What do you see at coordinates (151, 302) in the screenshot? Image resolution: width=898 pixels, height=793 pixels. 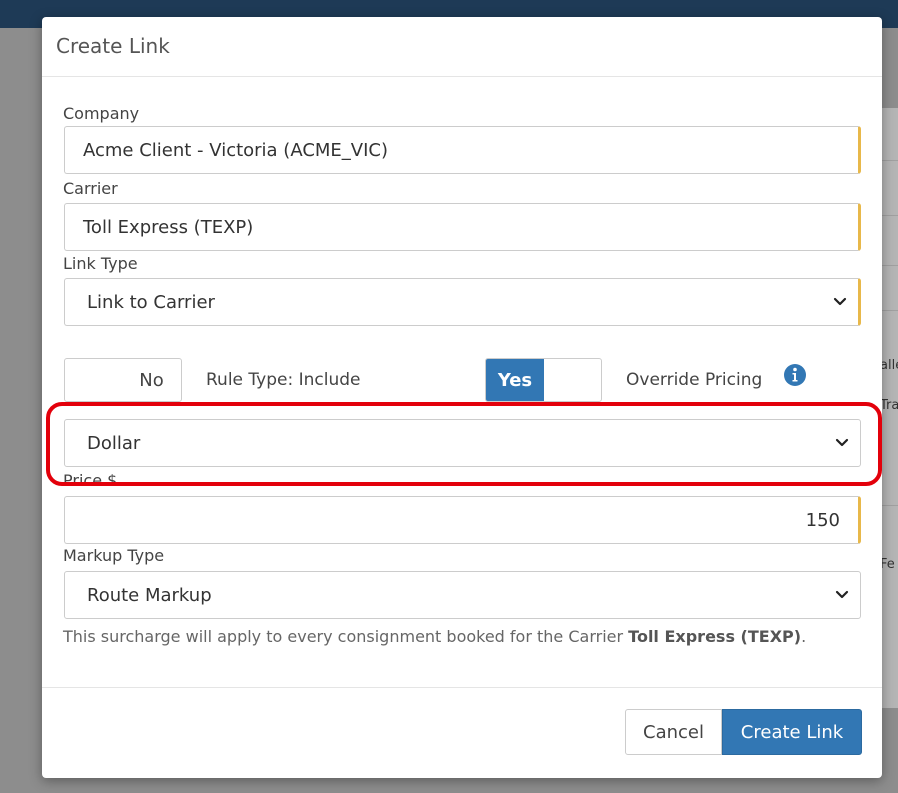 I see `link-type-value: Link to Carrier` at bounding box center [151, 302].